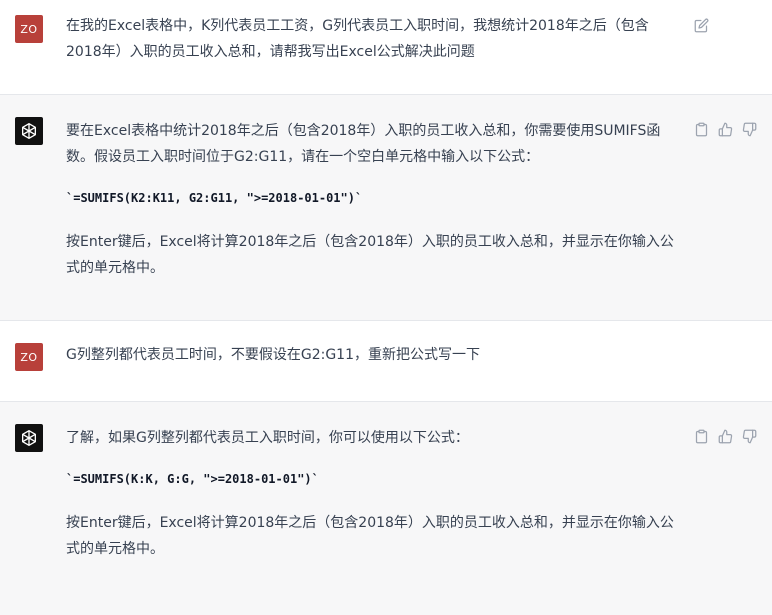 Image resolution: width=772 pixels, height=615 pixels. What do you see at coordinates (273, 355) in the screenshot?
I see `message-paragraph: G列整列都代表员工时间，不要假设在G2:G11，重新把公式写一下` at bounding box center [273, 355].